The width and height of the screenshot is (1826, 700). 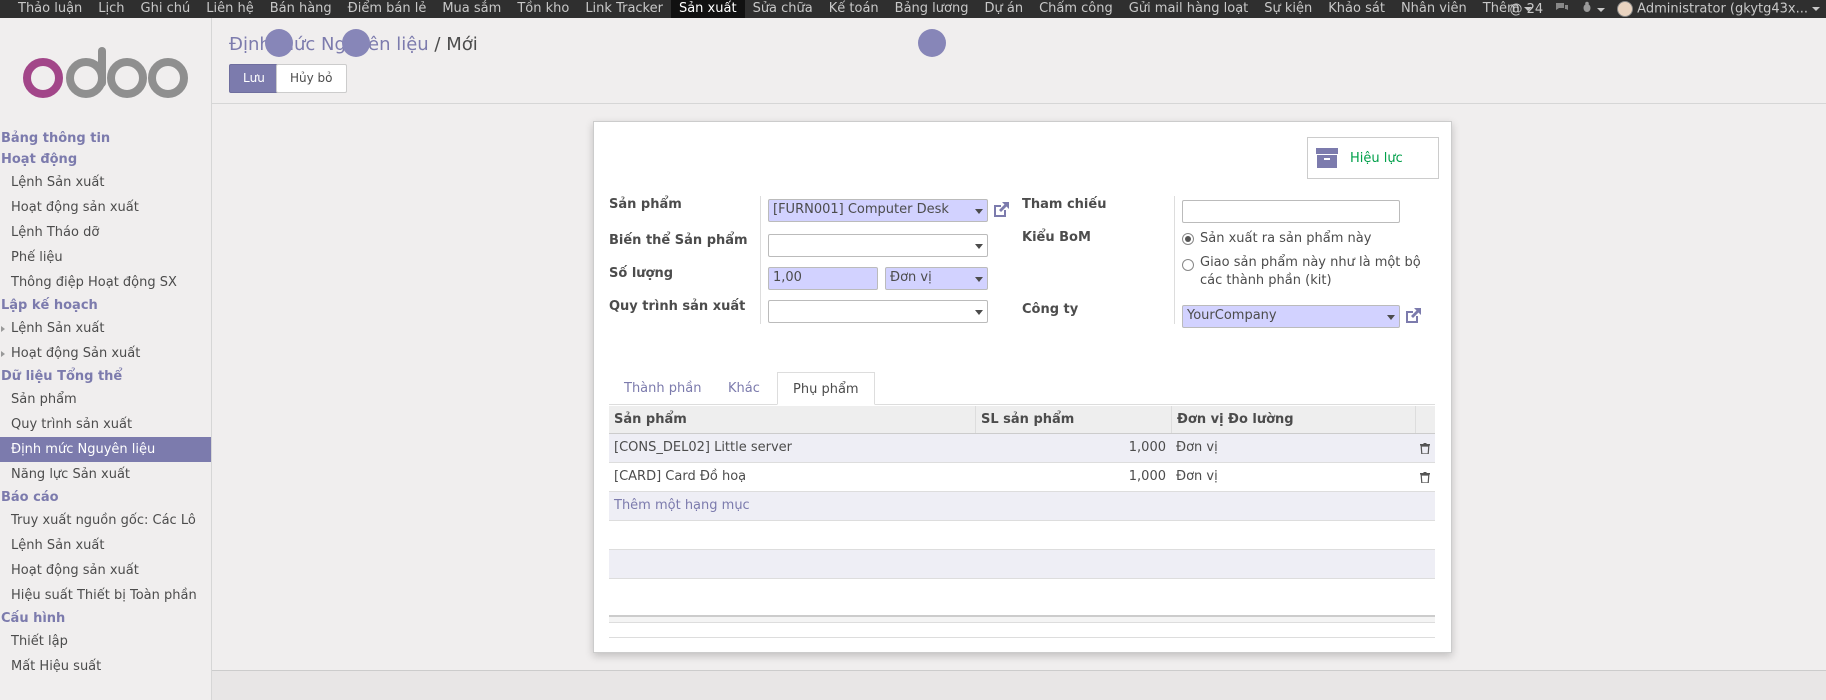 I want to click on menu-events: Sự kiện, so click(x=1288, y=9).